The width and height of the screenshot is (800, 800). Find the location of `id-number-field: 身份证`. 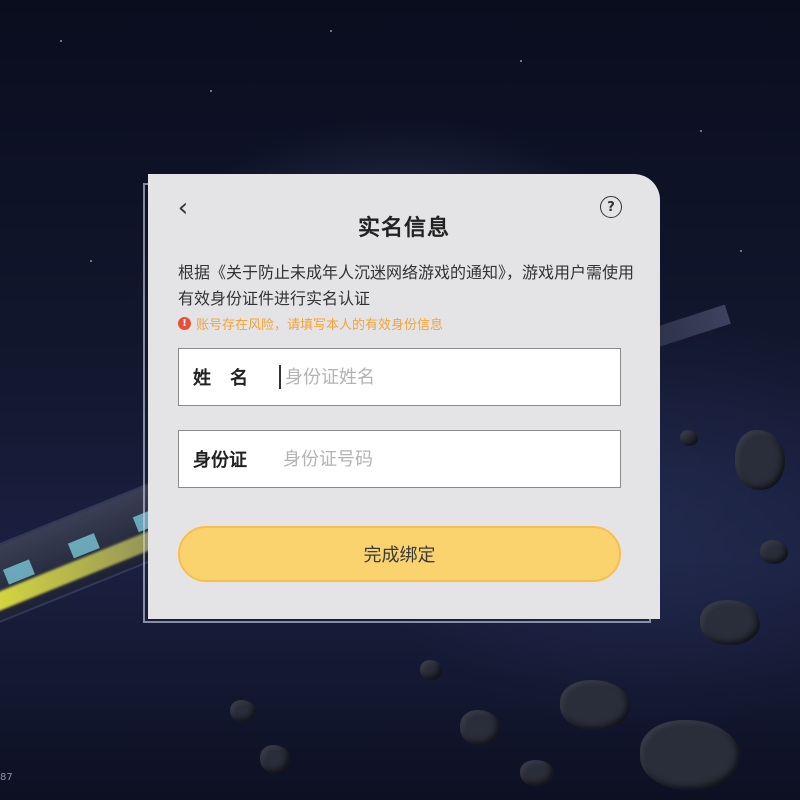

id-number-field: 身份证 is located at coordinates (399, 459).